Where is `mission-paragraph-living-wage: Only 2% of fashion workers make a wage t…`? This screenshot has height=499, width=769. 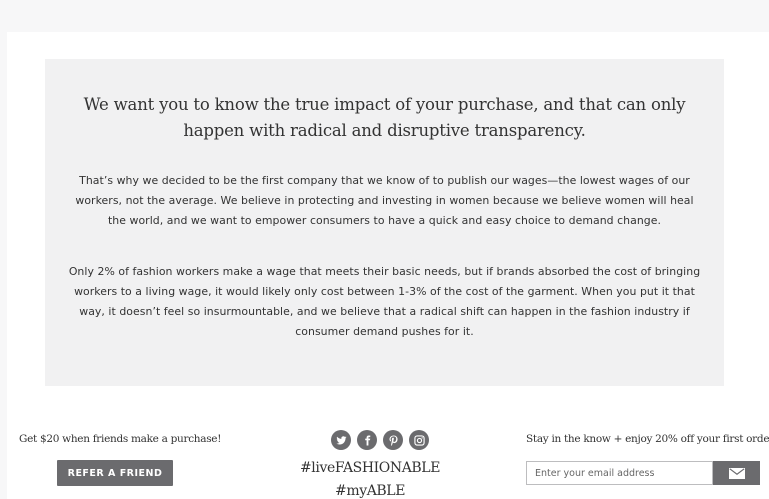
mission-paragraph-living-wage: Only 2% of fashion workers make a wage t… is located at coordinates (384, 301).